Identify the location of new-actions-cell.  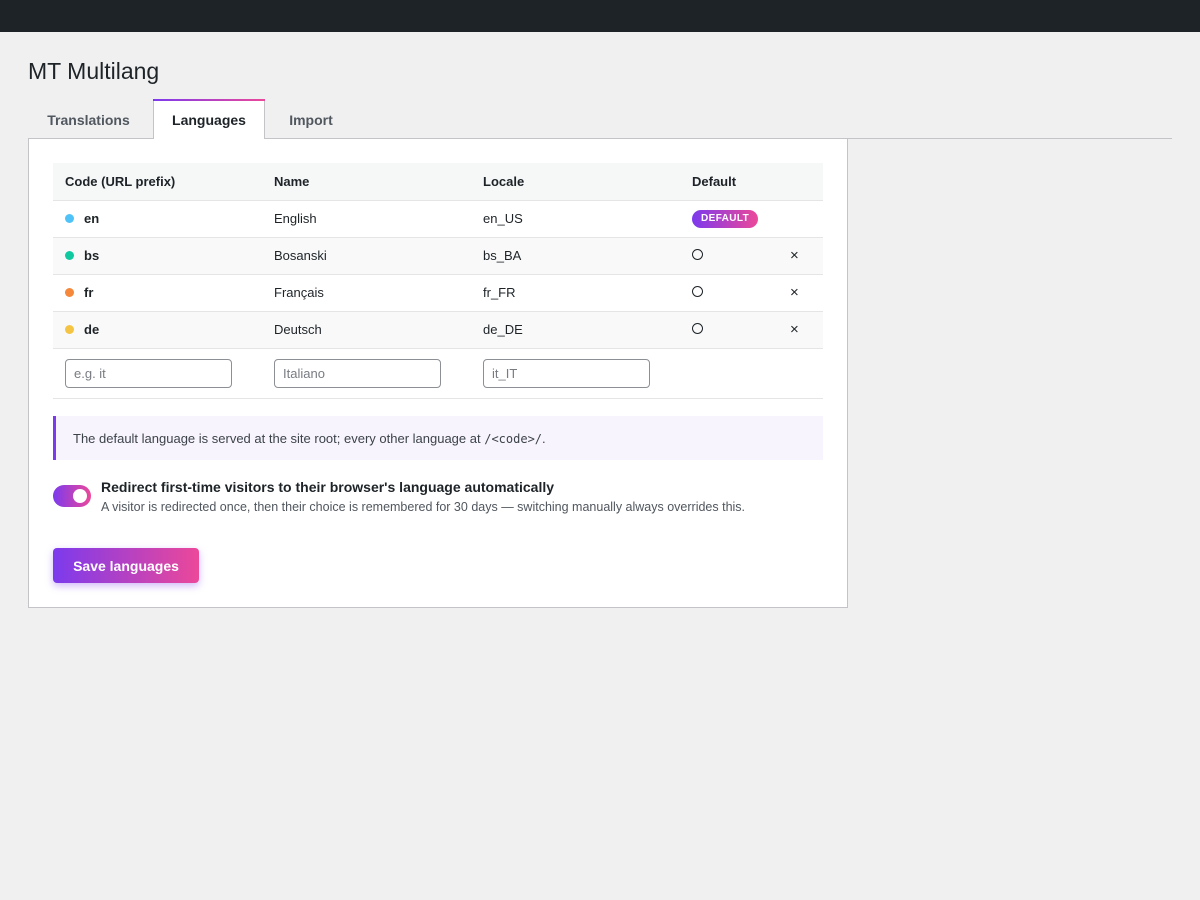
(801, 373).